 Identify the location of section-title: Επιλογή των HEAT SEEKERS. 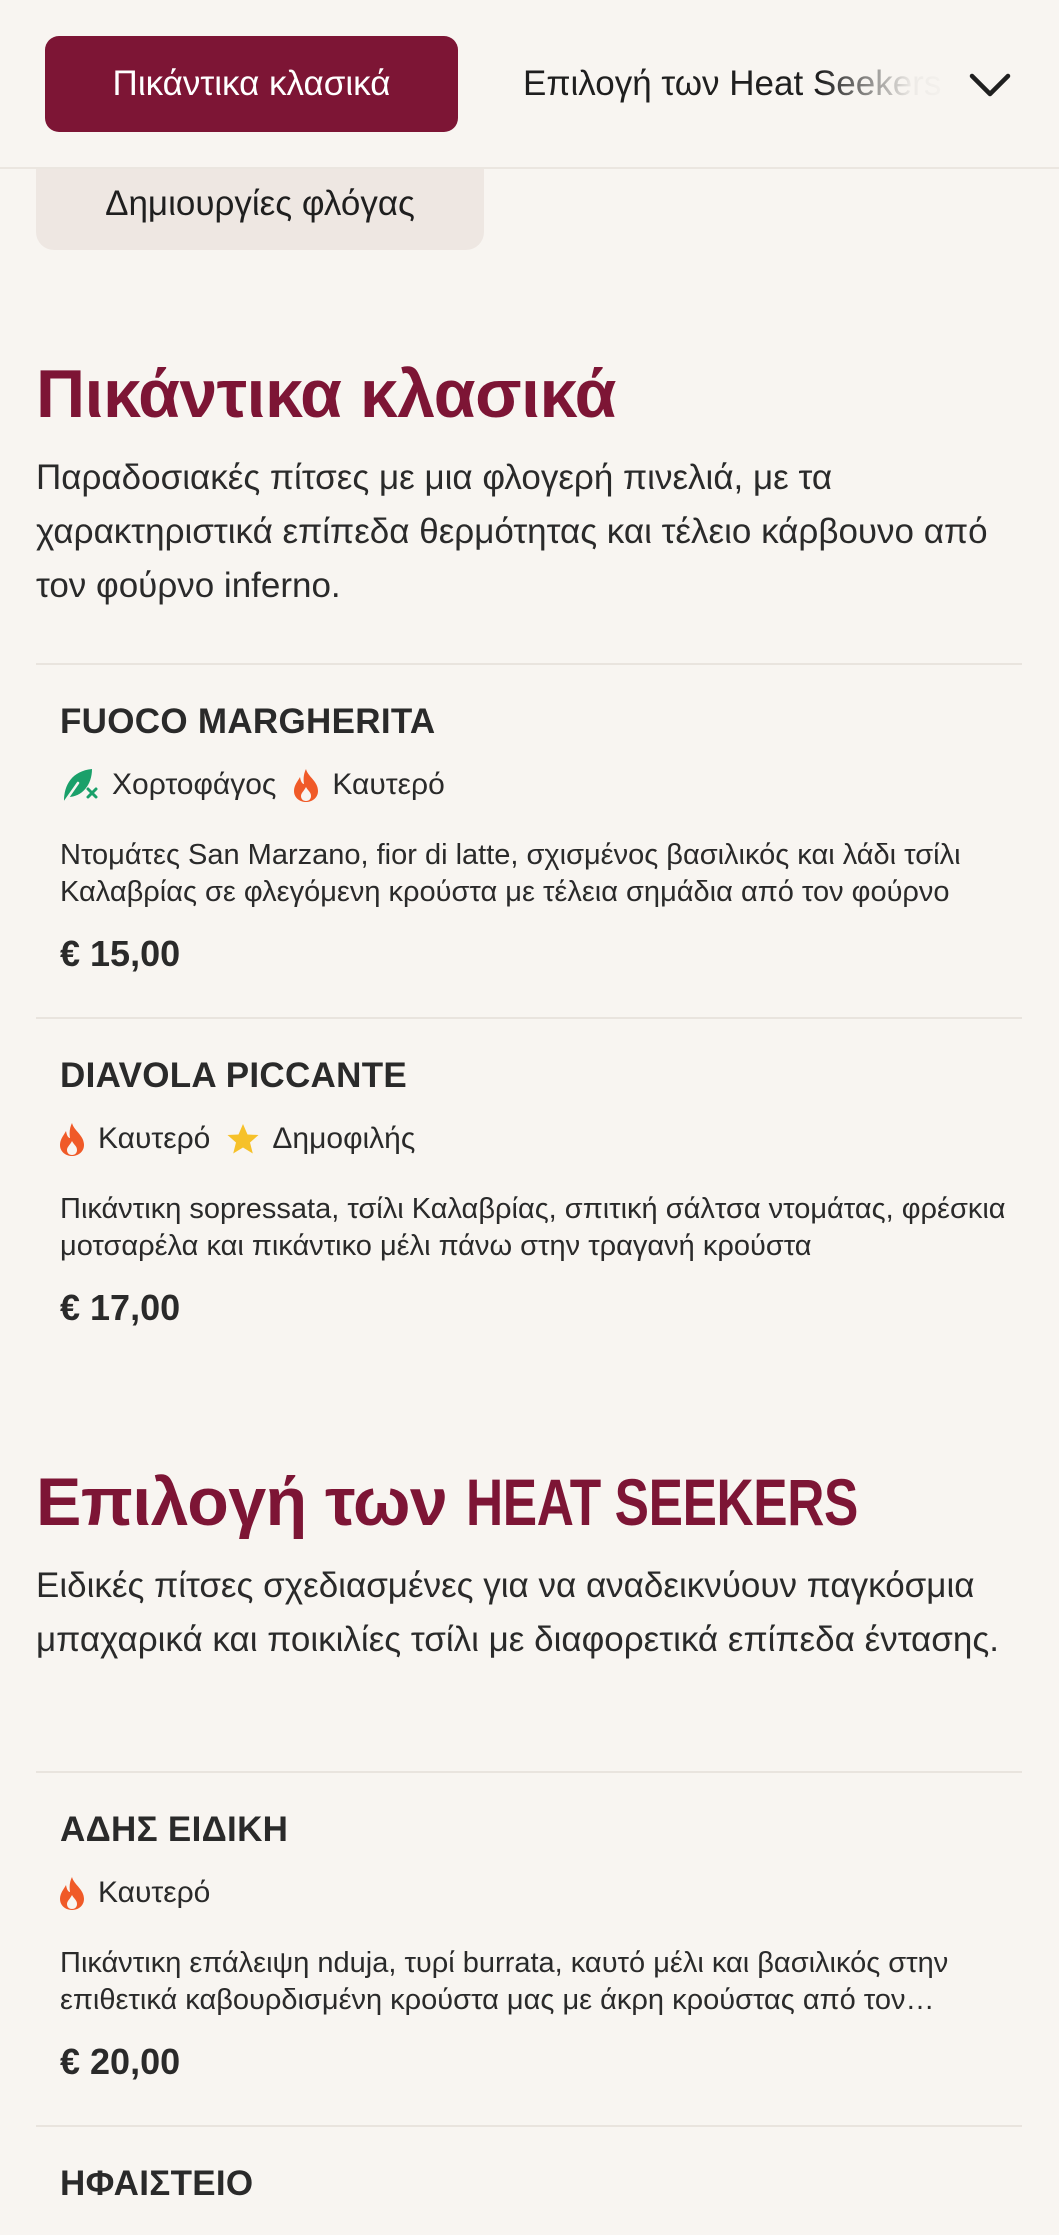
(482, 1502).